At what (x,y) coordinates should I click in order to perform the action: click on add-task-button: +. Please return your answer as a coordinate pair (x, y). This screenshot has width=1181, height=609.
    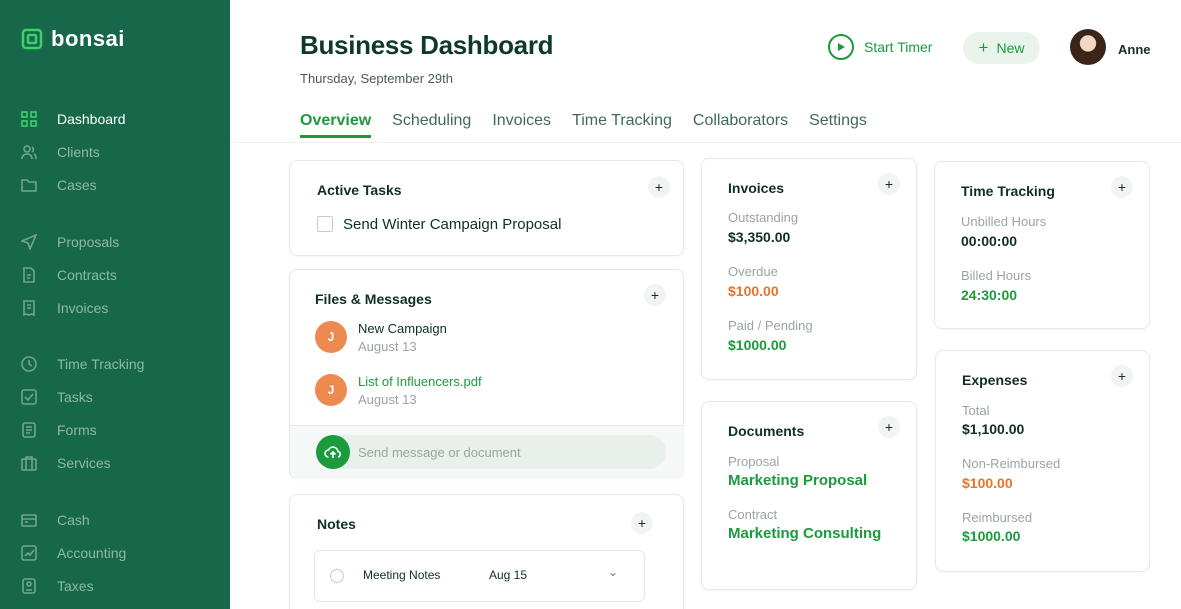
    Looking at the image, I should click on (659, 187).